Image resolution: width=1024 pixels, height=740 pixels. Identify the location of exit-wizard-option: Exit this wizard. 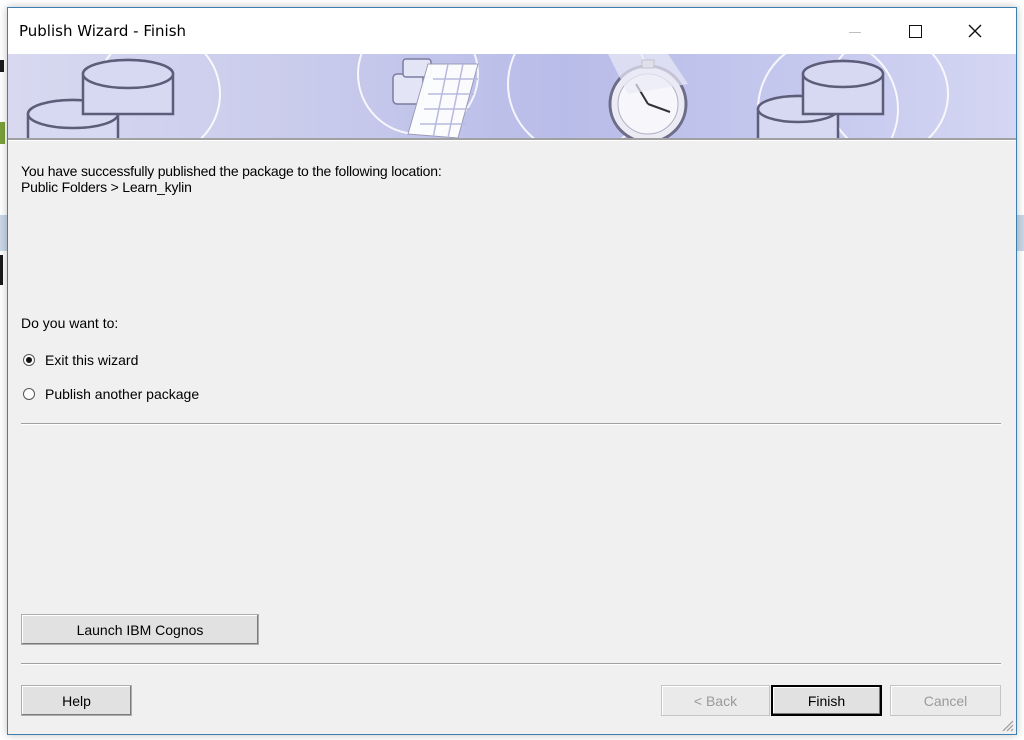
(80, 360).